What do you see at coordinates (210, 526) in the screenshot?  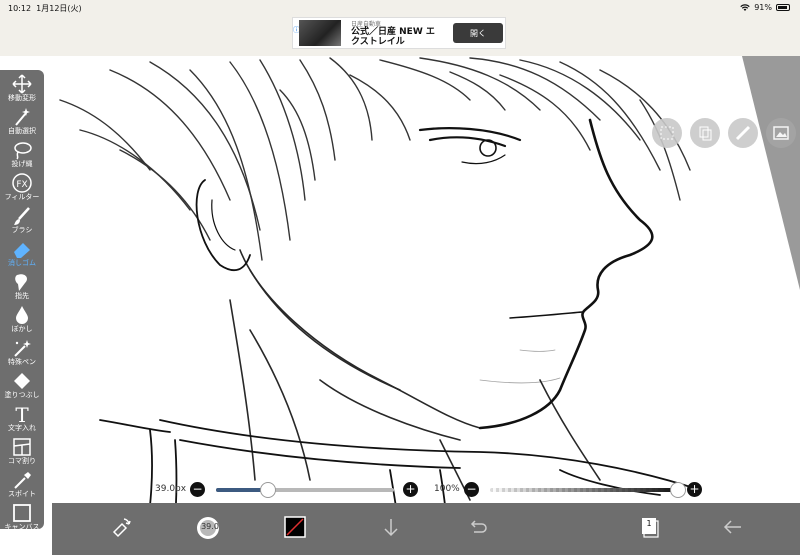 I see `brush-preview-label: 39.0` at bounding box center [210, 526].